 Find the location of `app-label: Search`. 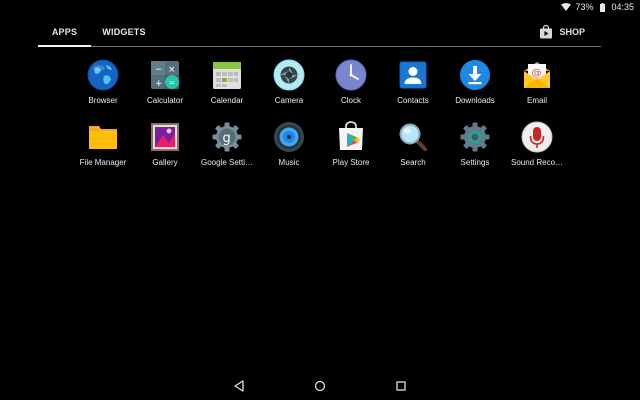

app-label: Search is located at coordinates (413, 162).